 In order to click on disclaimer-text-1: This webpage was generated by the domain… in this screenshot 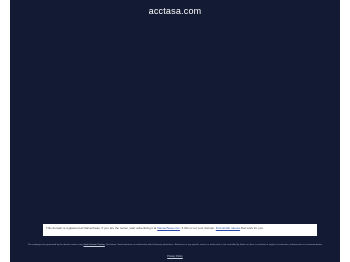, I will do `click(55, 245)`.